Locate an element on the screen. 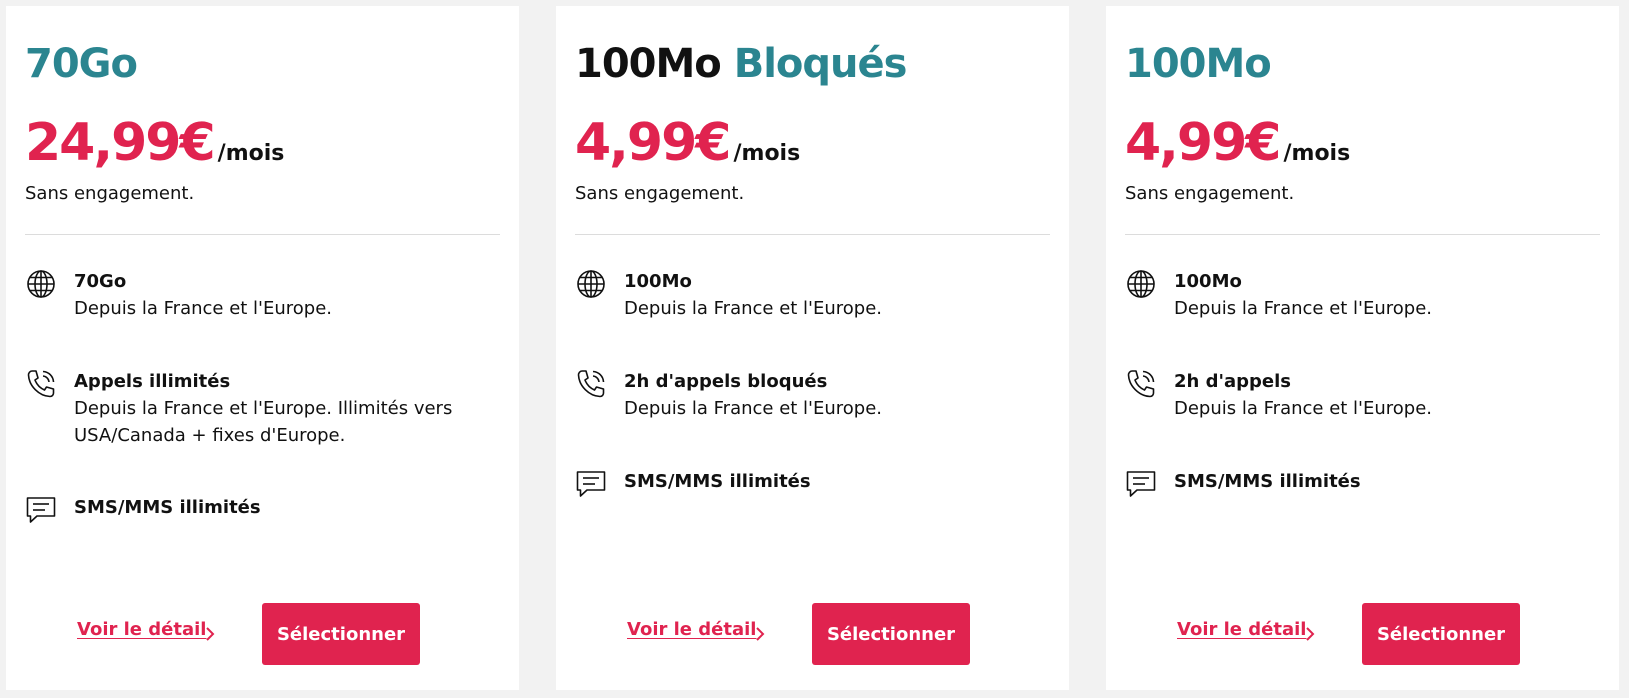  offer-title: 70Go is located at coordinates (81, 64).